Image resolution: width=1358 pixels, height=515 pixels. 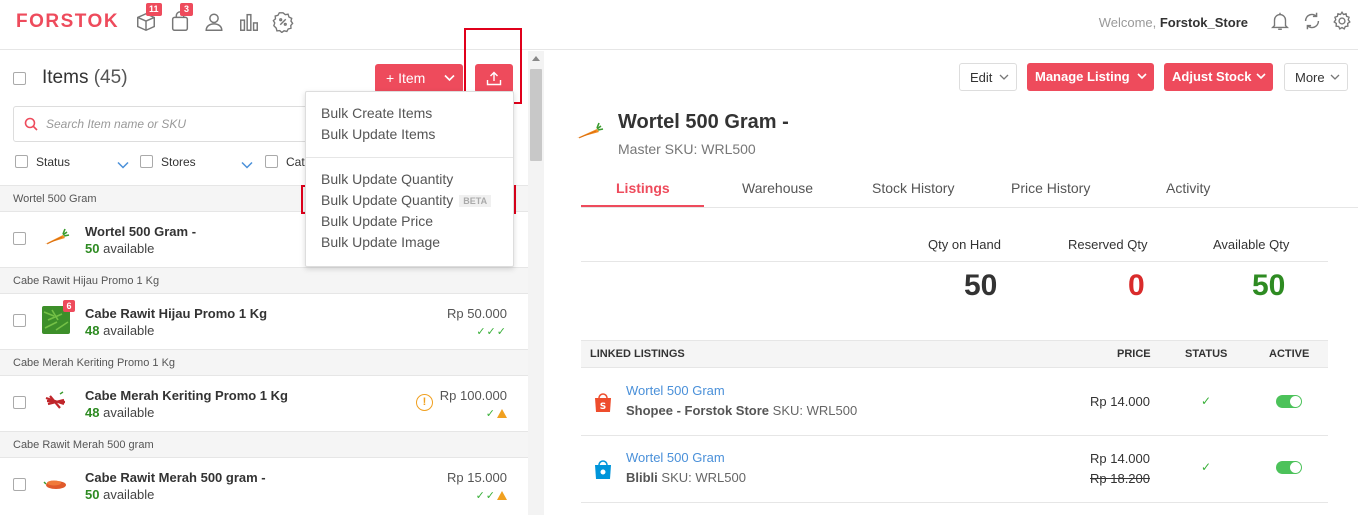 I want to click on status-column-header: STATUS, so click(x=1206, y=354).